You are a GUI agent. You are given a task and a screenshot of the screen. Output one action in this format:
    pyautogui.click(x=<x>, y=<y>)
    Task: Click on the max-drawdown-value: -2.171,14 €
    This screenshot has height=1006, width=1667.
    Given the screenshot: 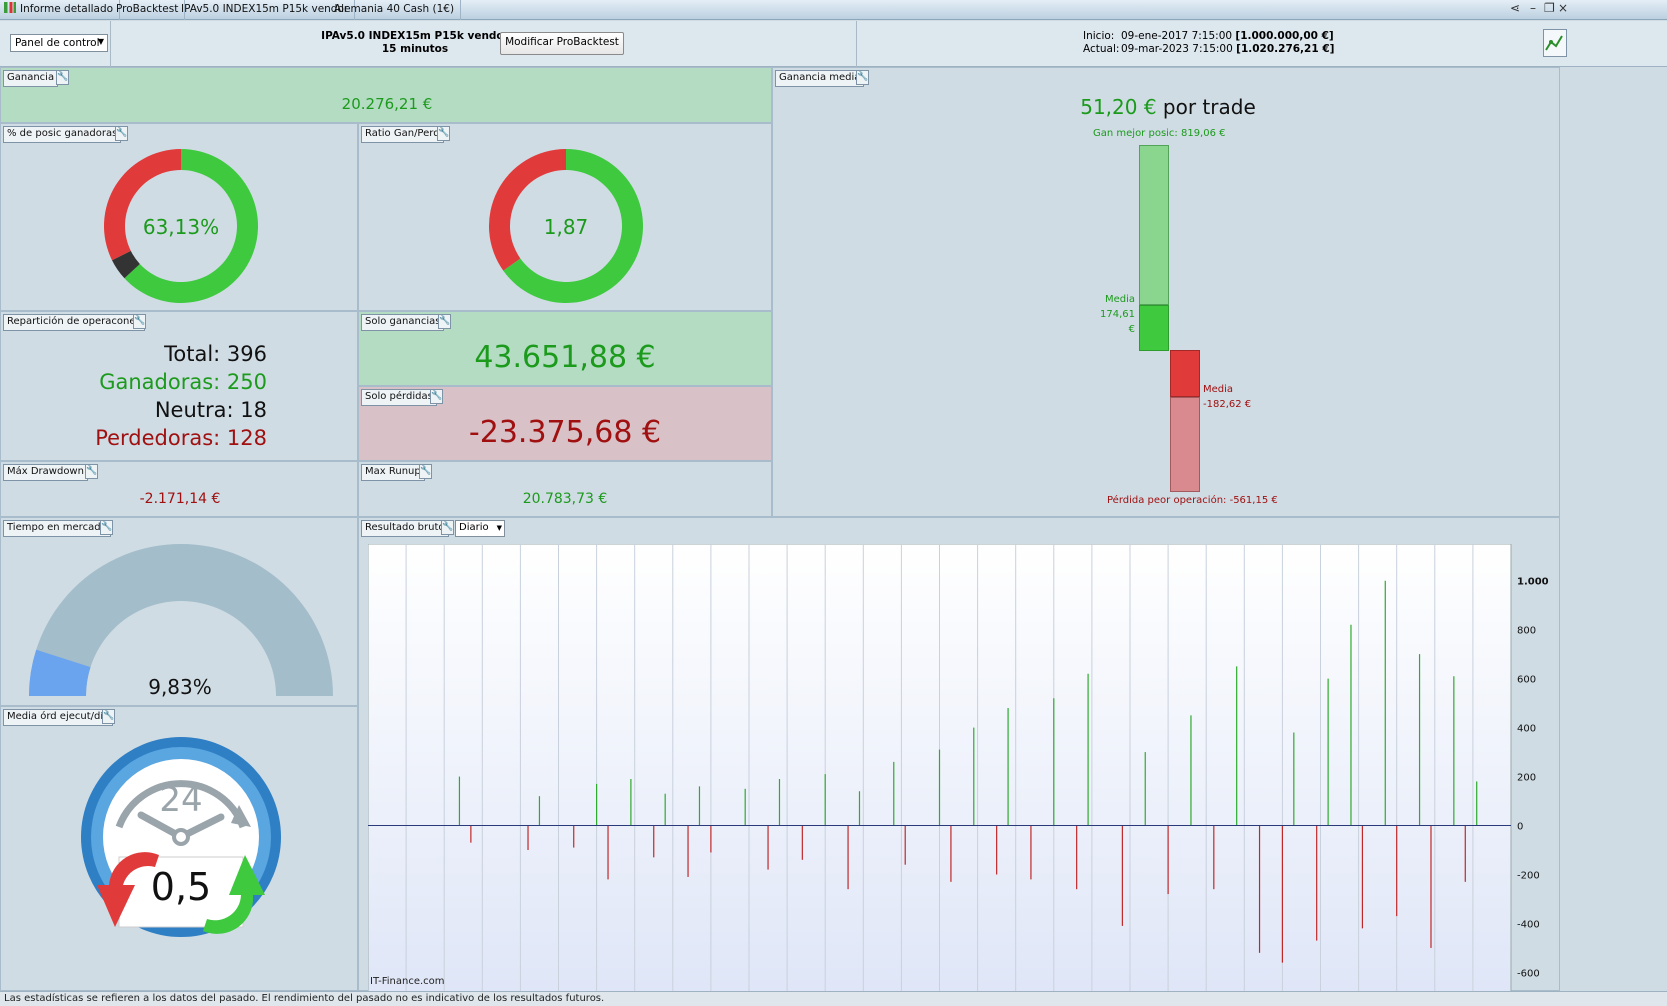 What is the action you would take?
    pyautogui.click(x=180, y=499)
    